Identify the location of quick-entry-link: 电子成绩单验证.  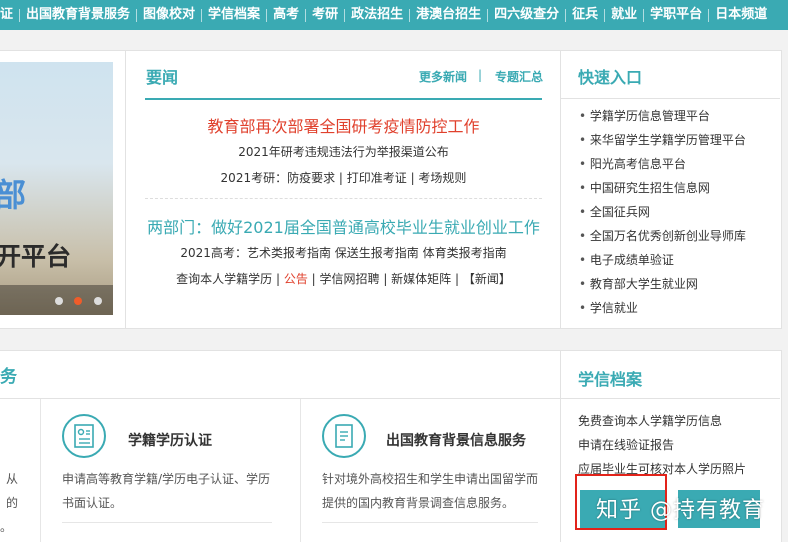
(662, 262).